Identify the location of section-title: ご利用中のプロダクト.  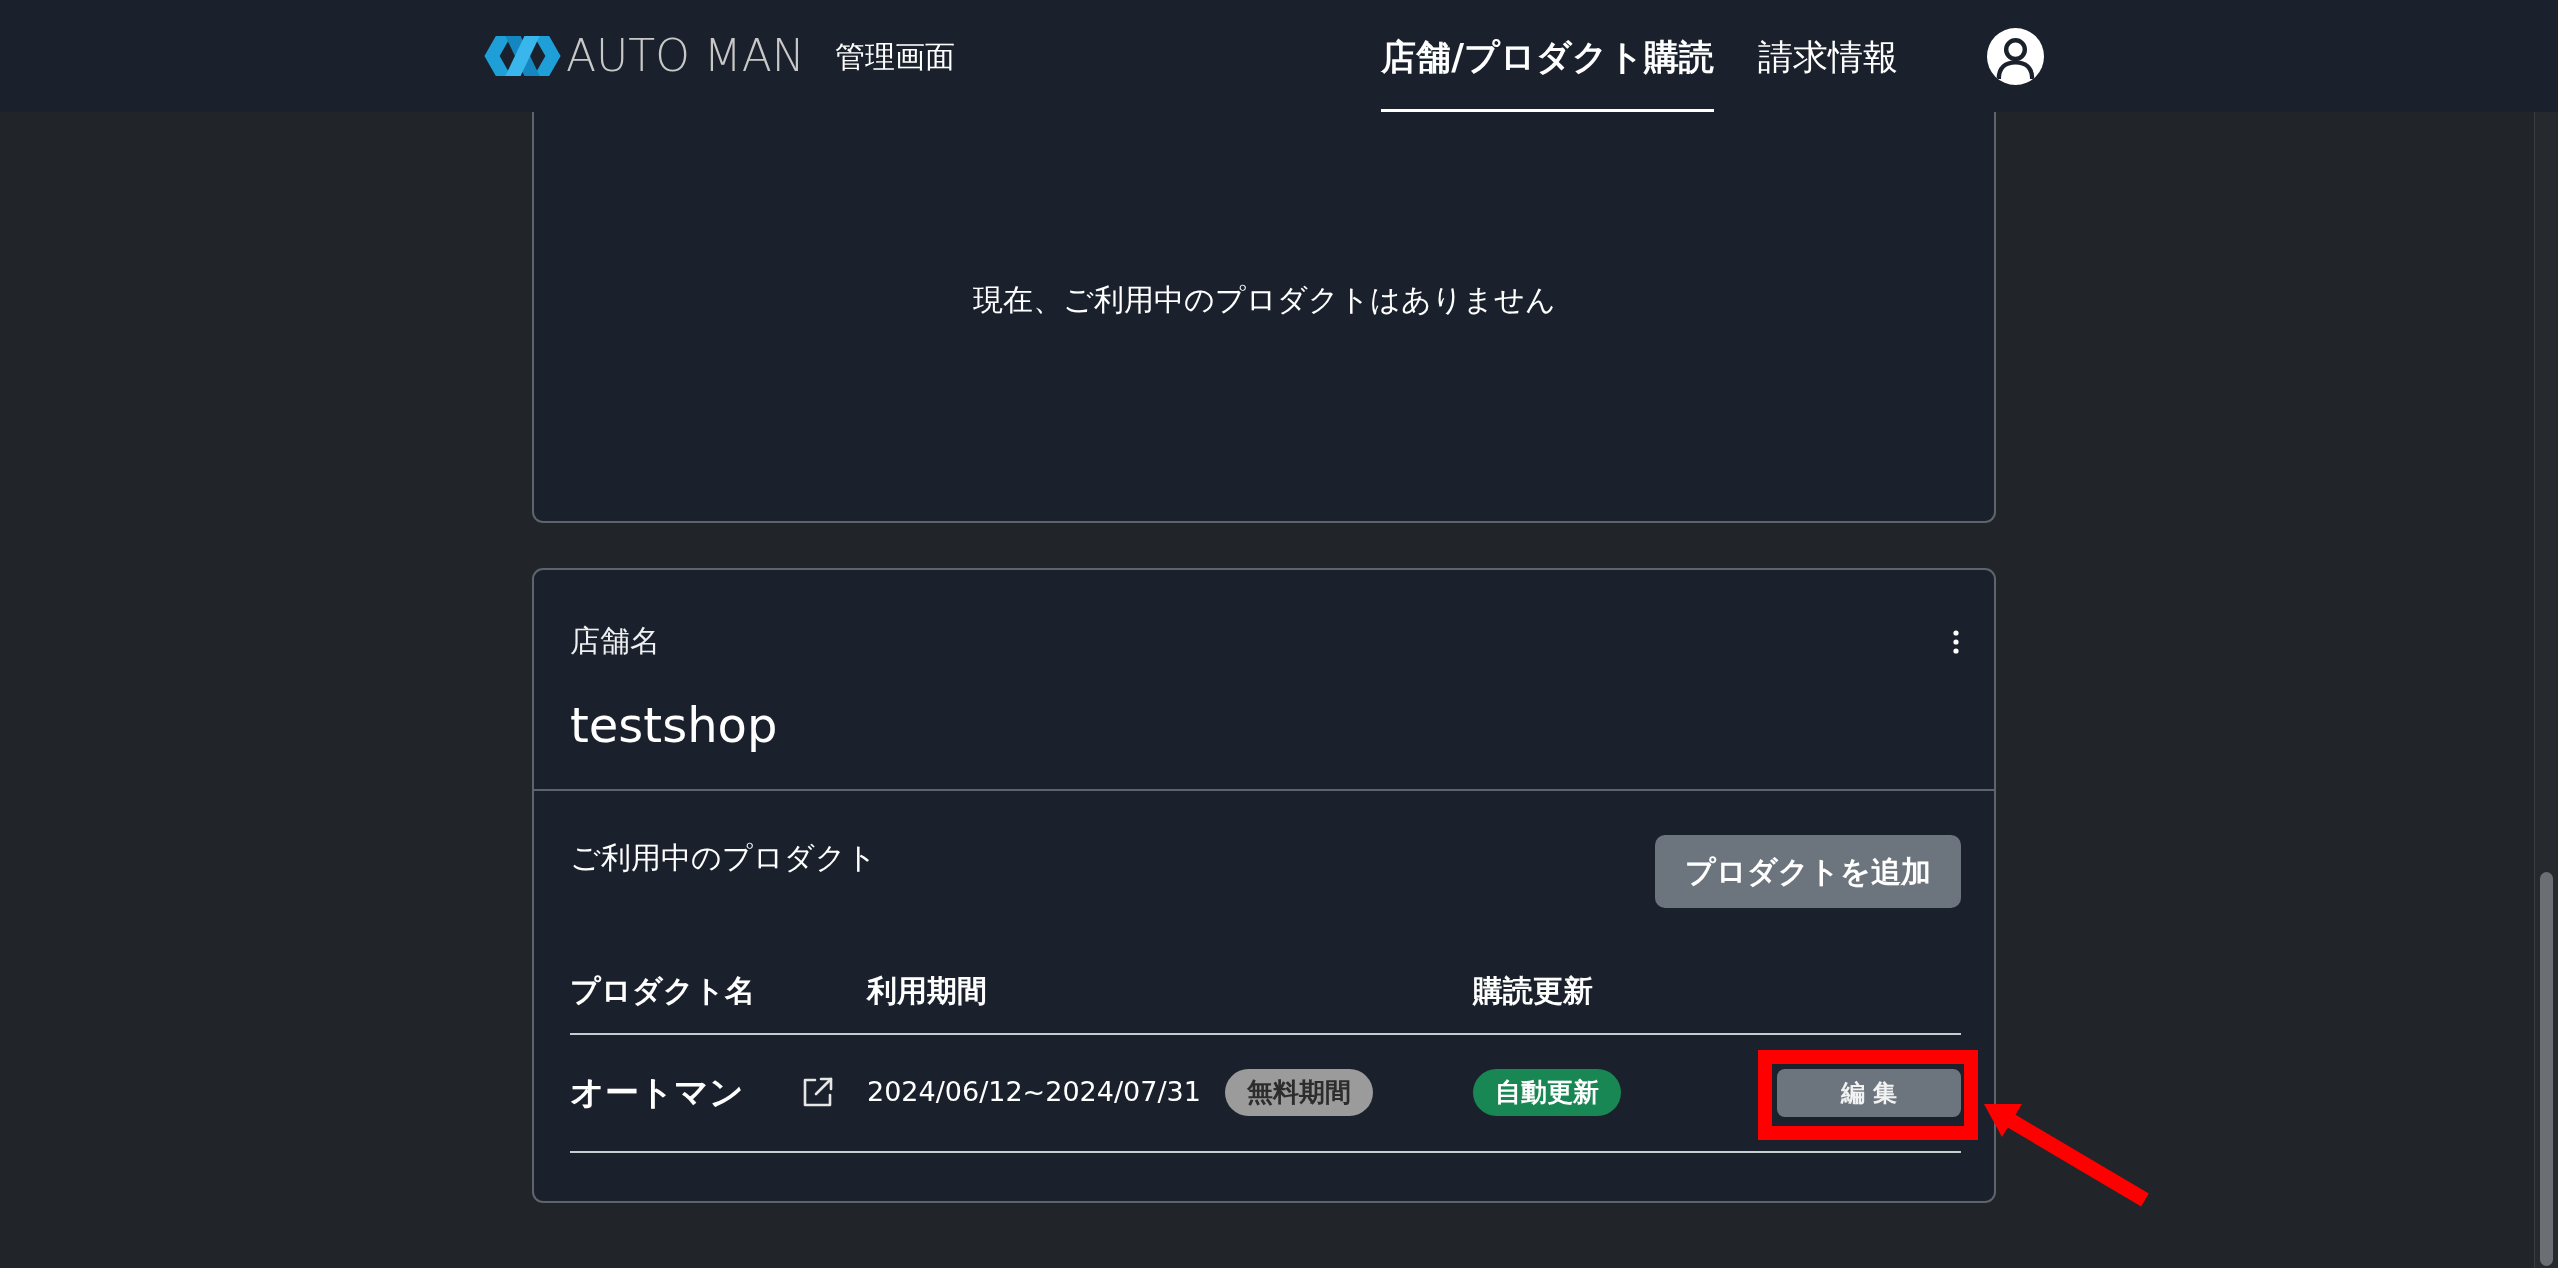
(723, 858).